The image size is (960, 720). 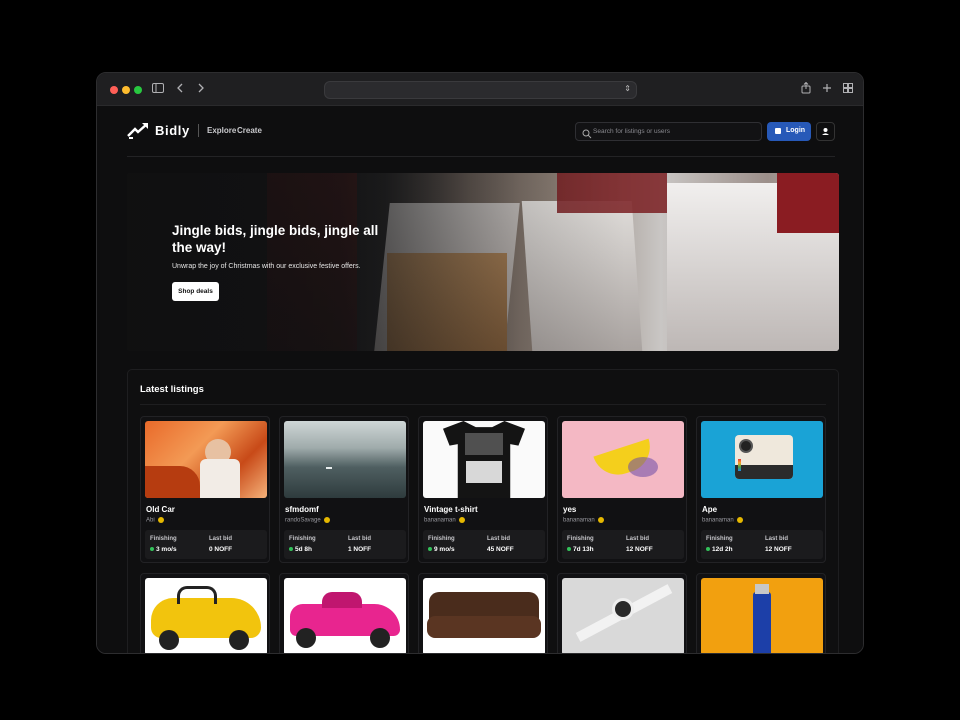 I want to click on nav-divider, so click(x=198, y=130).